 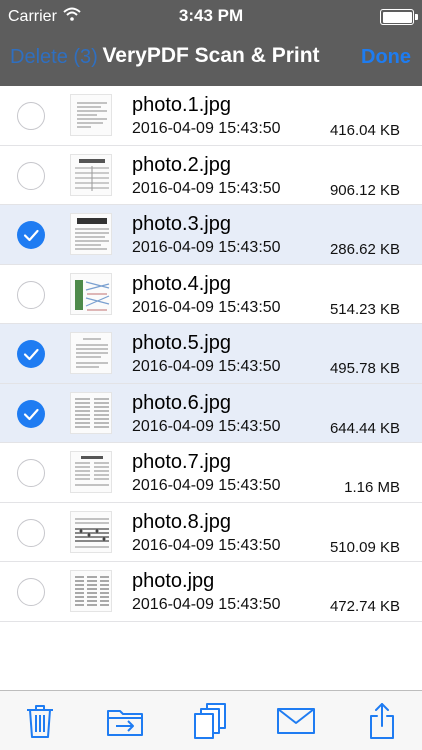 What do you see at coordinates (181, 402) in the screenshot?
I see `file-name: photo.6.jpg` at bounding box center [181, 402].